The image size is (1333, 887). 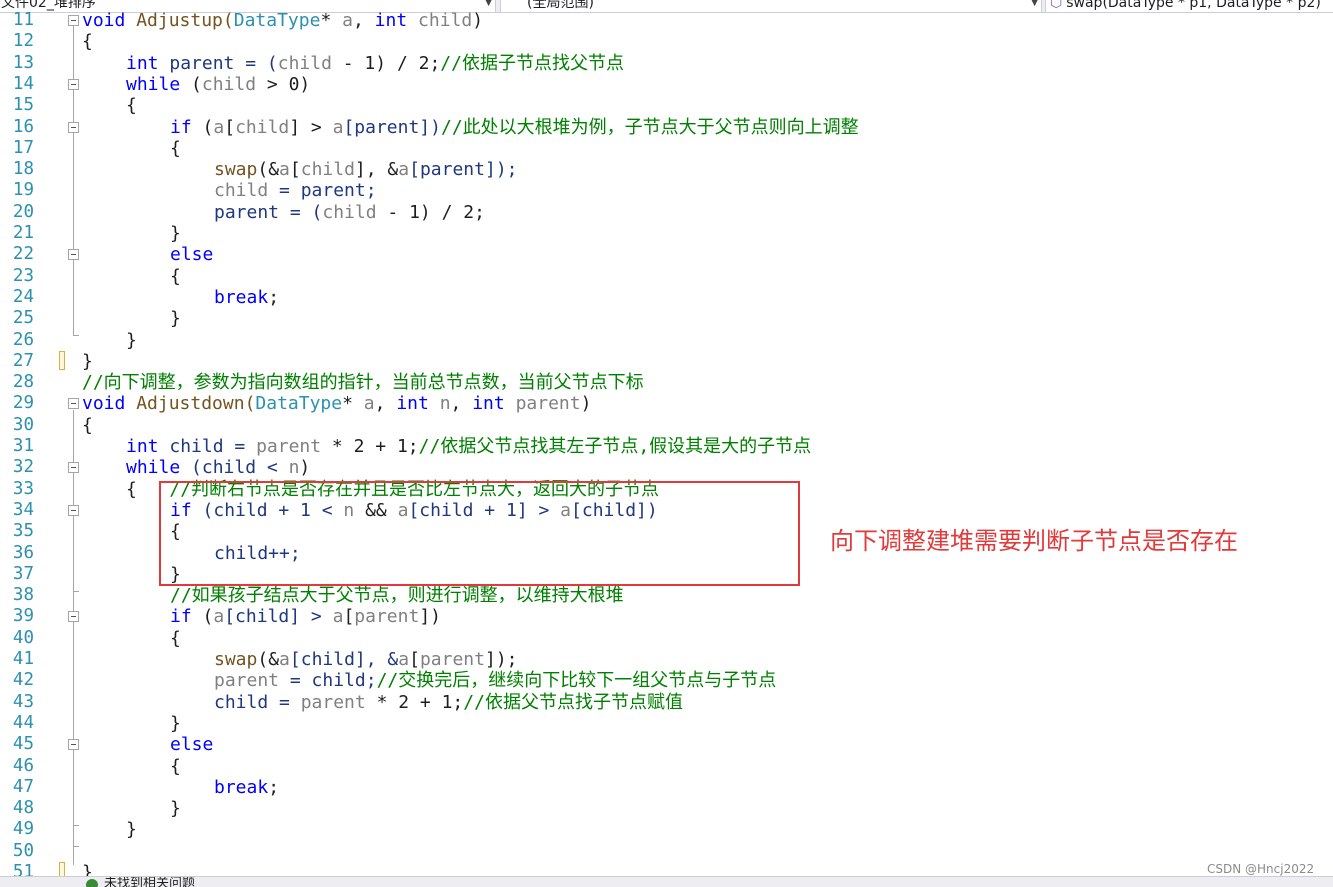 I want to click on code-line: 18 swap(&a[child], &a[parent]);, so click(x=666, y=169).